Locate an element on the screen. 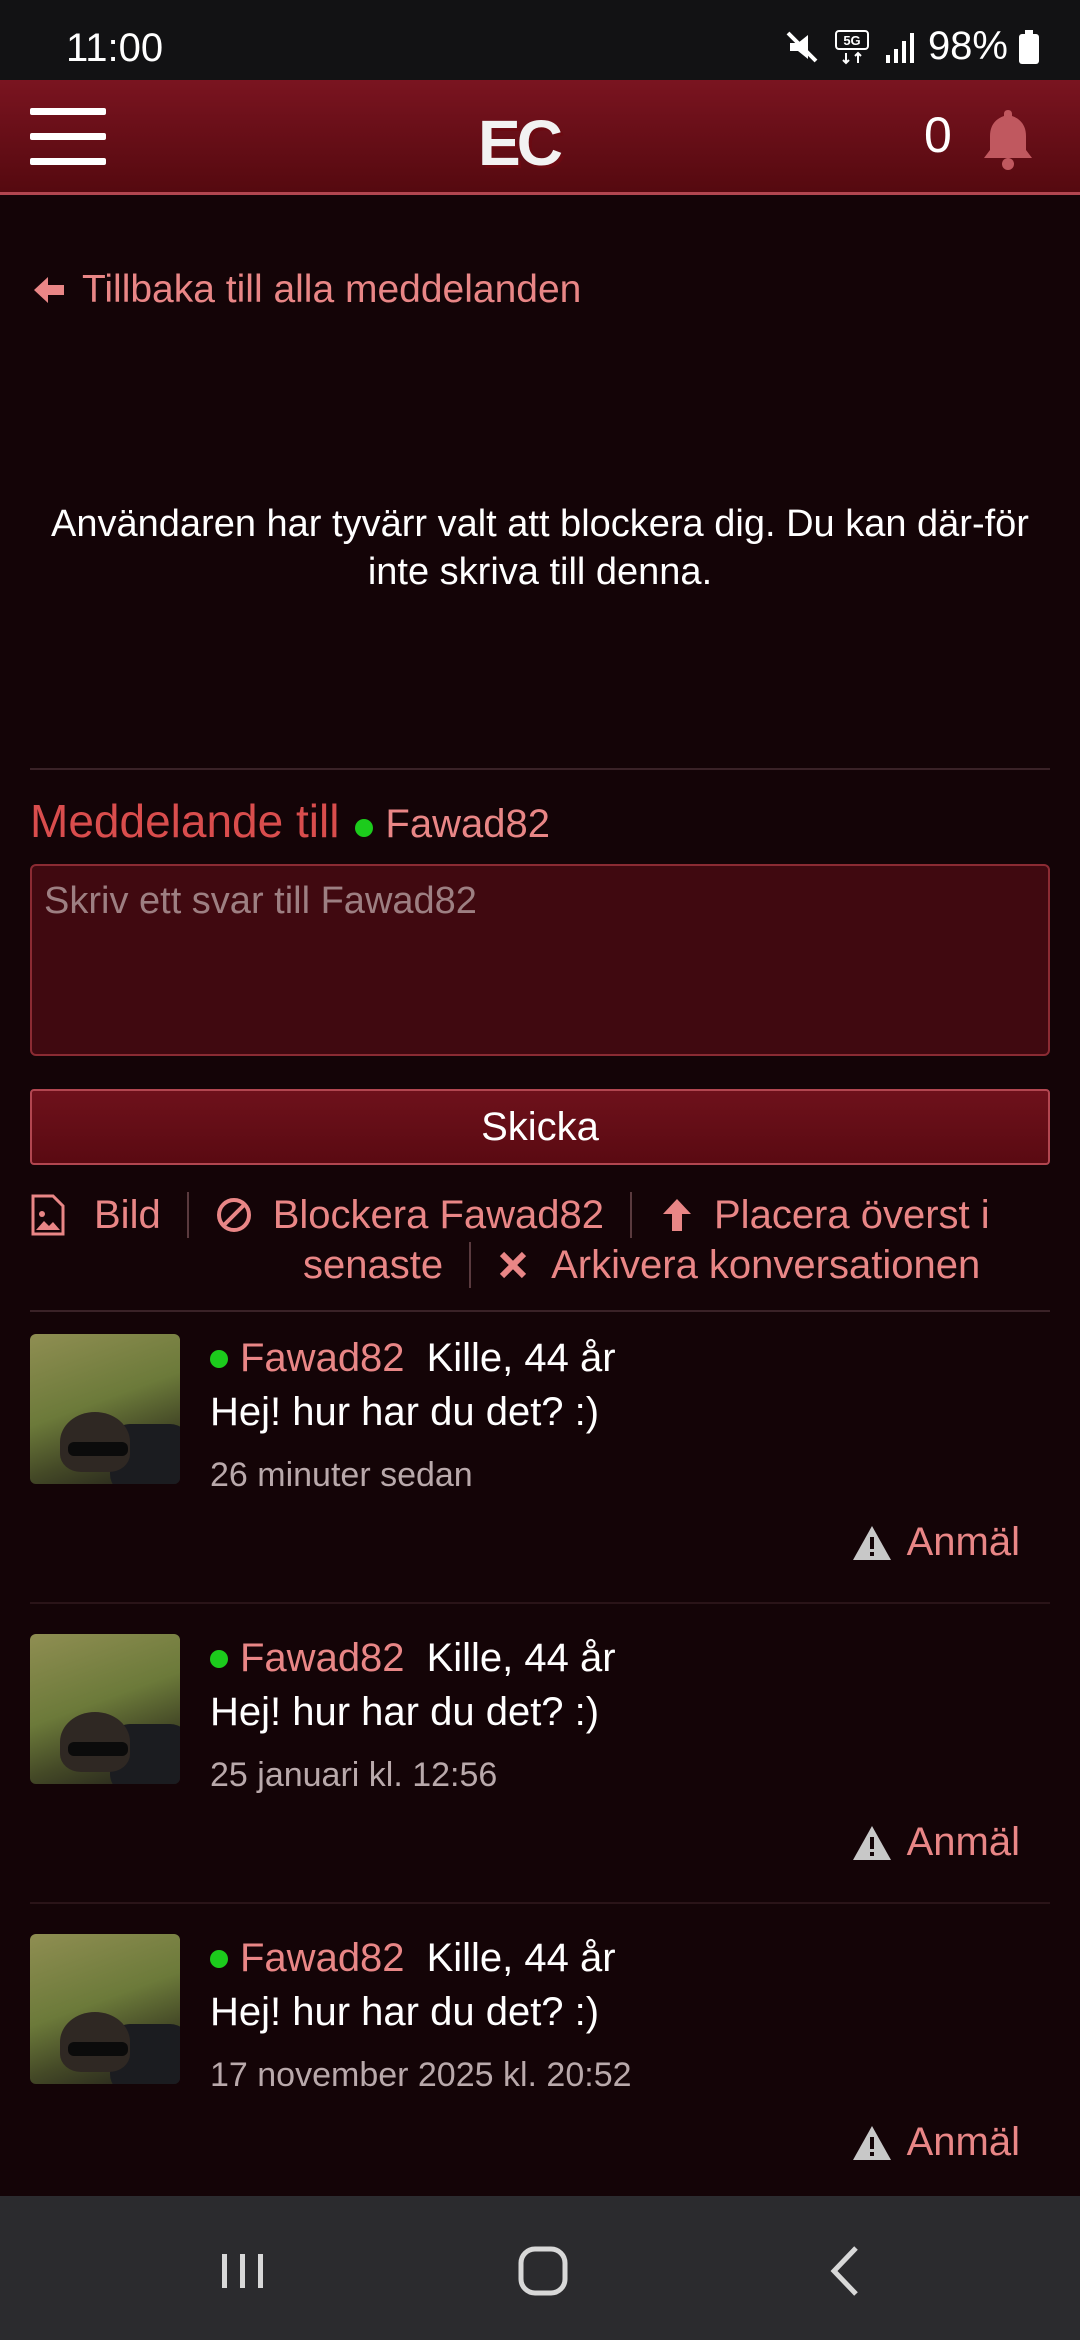 The image size is (1080, 2340). pin-to-top-action: Placera överst i is located at coordinates (824, 1215).